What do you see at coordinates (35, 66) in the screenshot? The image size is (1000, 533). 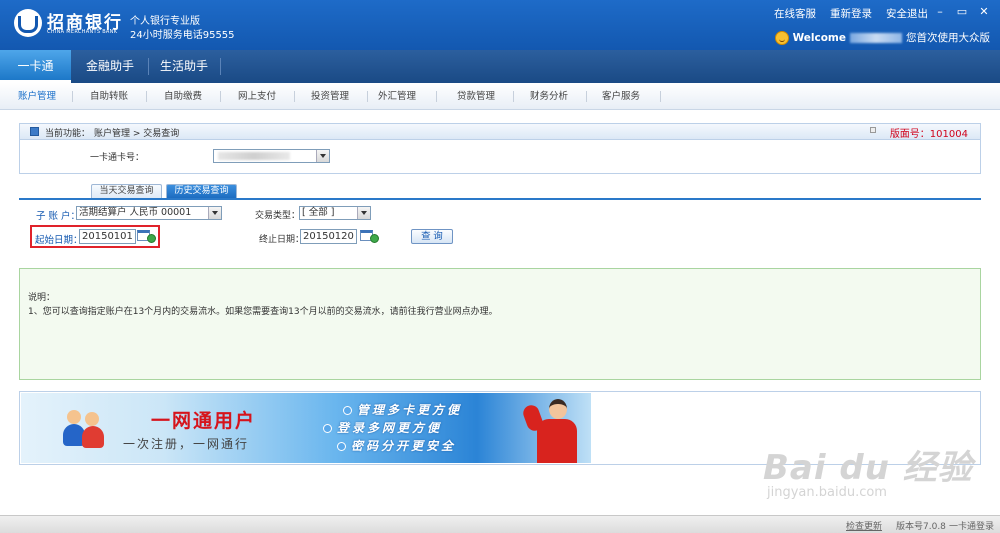 I see `tab-yikatong: 一卡通` at bounding box center [35, 66].